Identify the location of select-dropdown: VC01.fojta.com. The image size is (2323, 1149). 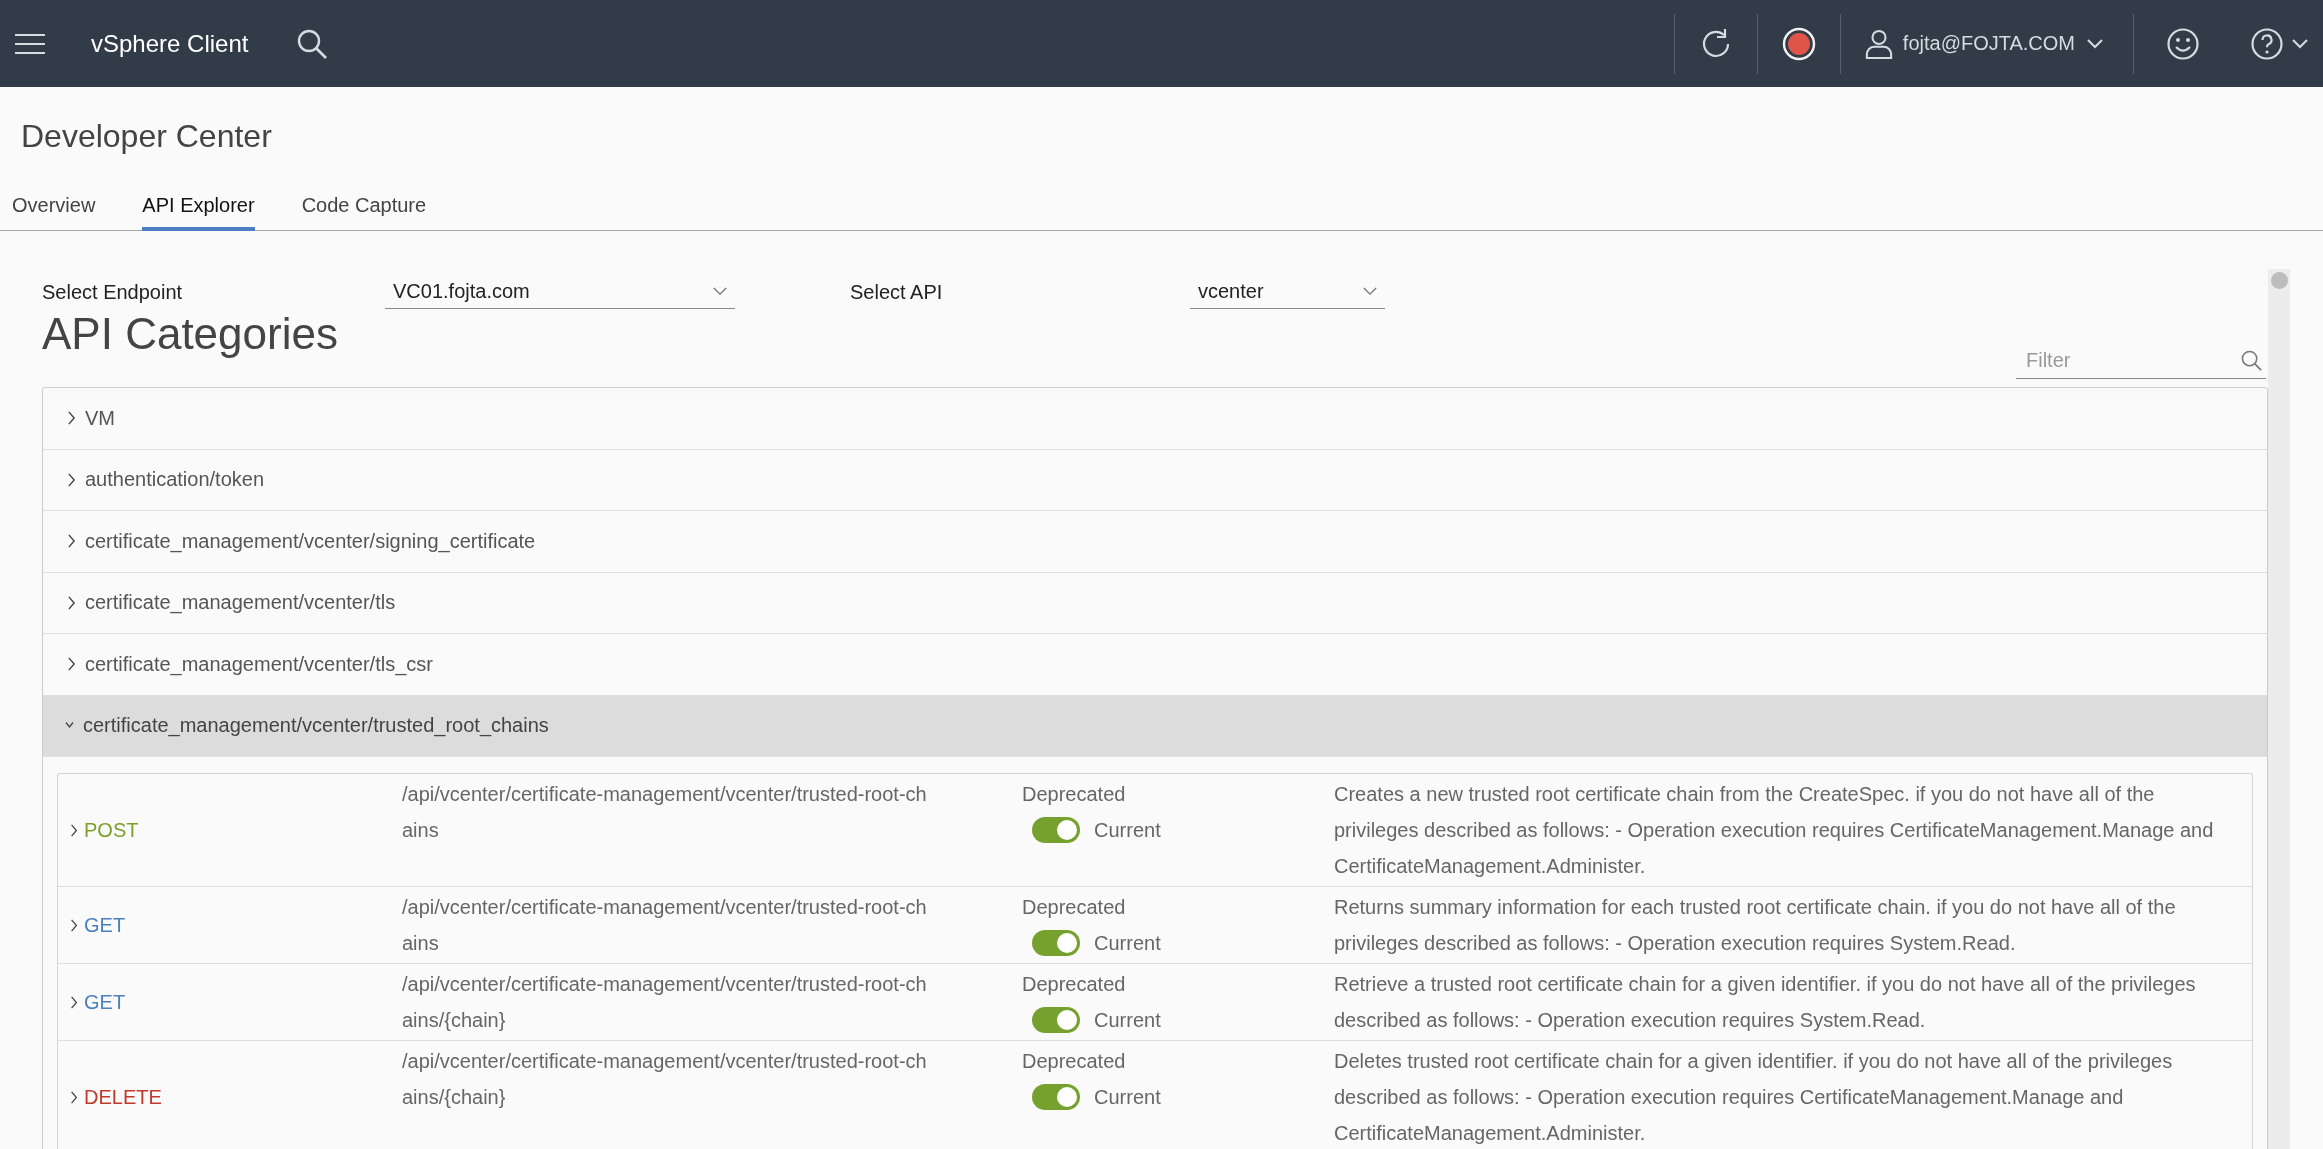
(560, 292).